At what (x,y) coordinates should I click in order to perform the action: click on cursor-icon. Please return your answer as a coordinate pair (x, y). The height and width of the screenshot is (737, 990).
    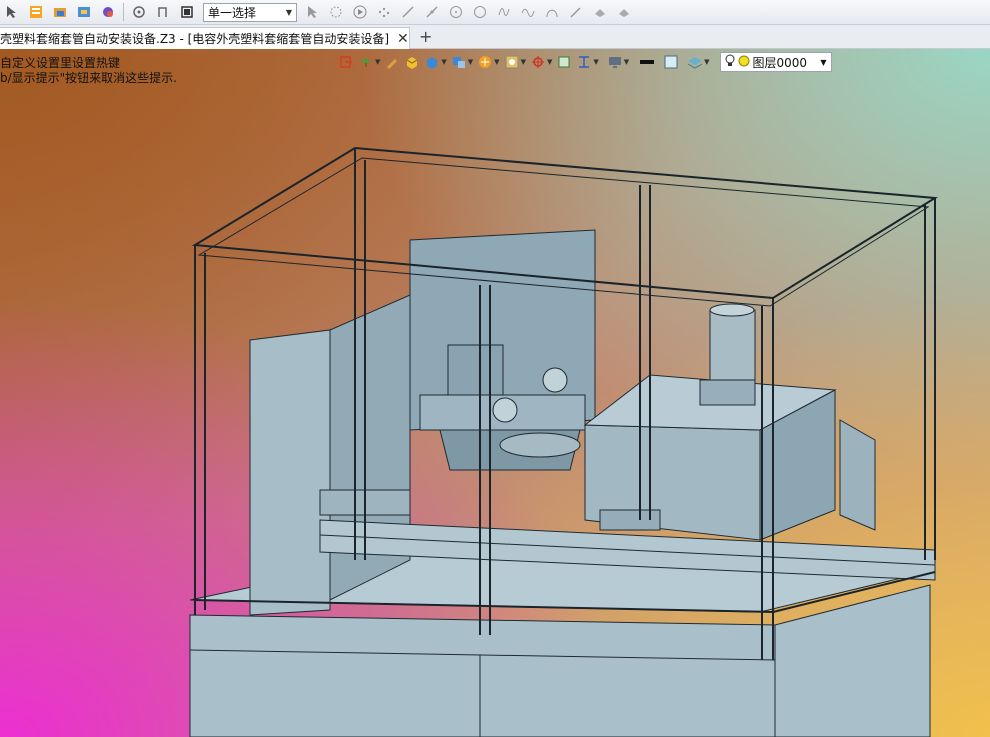
    Looking at the image, I should click on (12, 12).